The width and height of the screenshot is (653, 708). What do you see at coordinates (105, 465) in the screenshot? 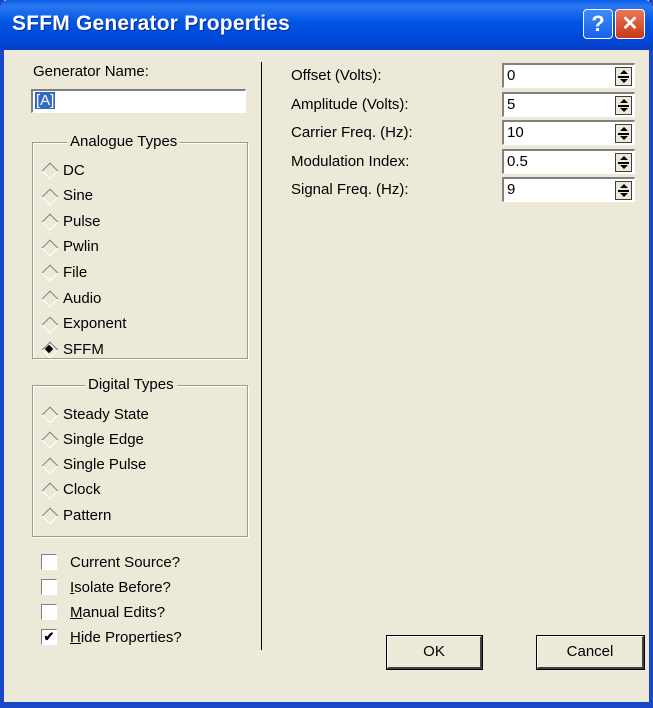
I see `radio-label: Single Pulse` at bounding box center [105, 465].